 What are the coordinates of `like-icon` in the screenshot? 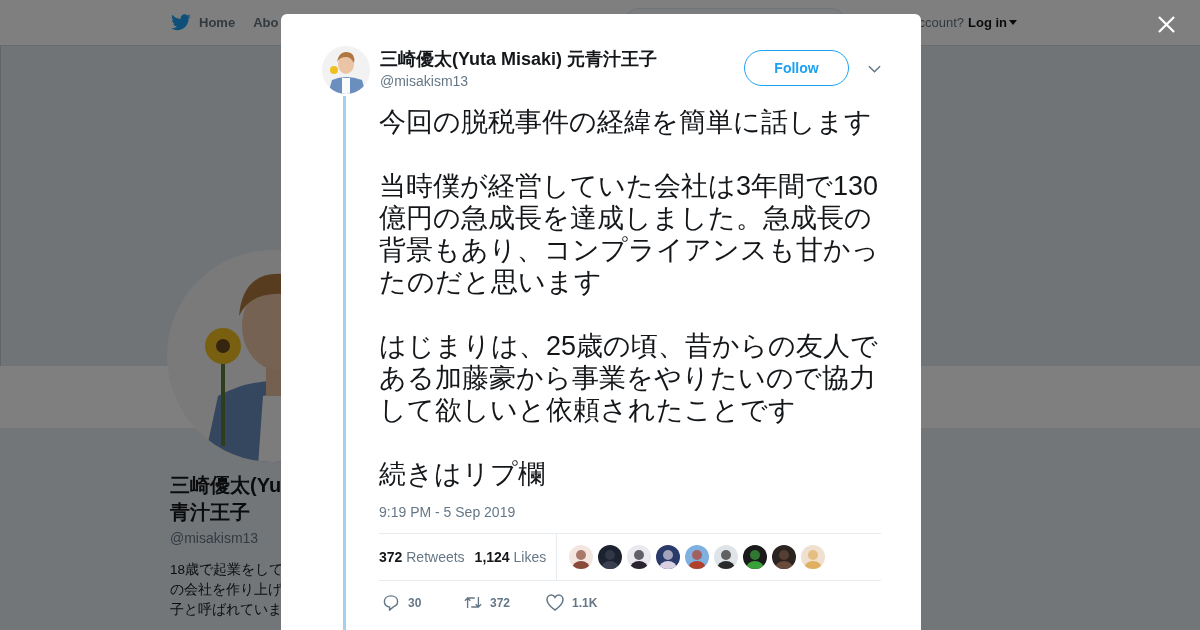 It's located at (555, 602).